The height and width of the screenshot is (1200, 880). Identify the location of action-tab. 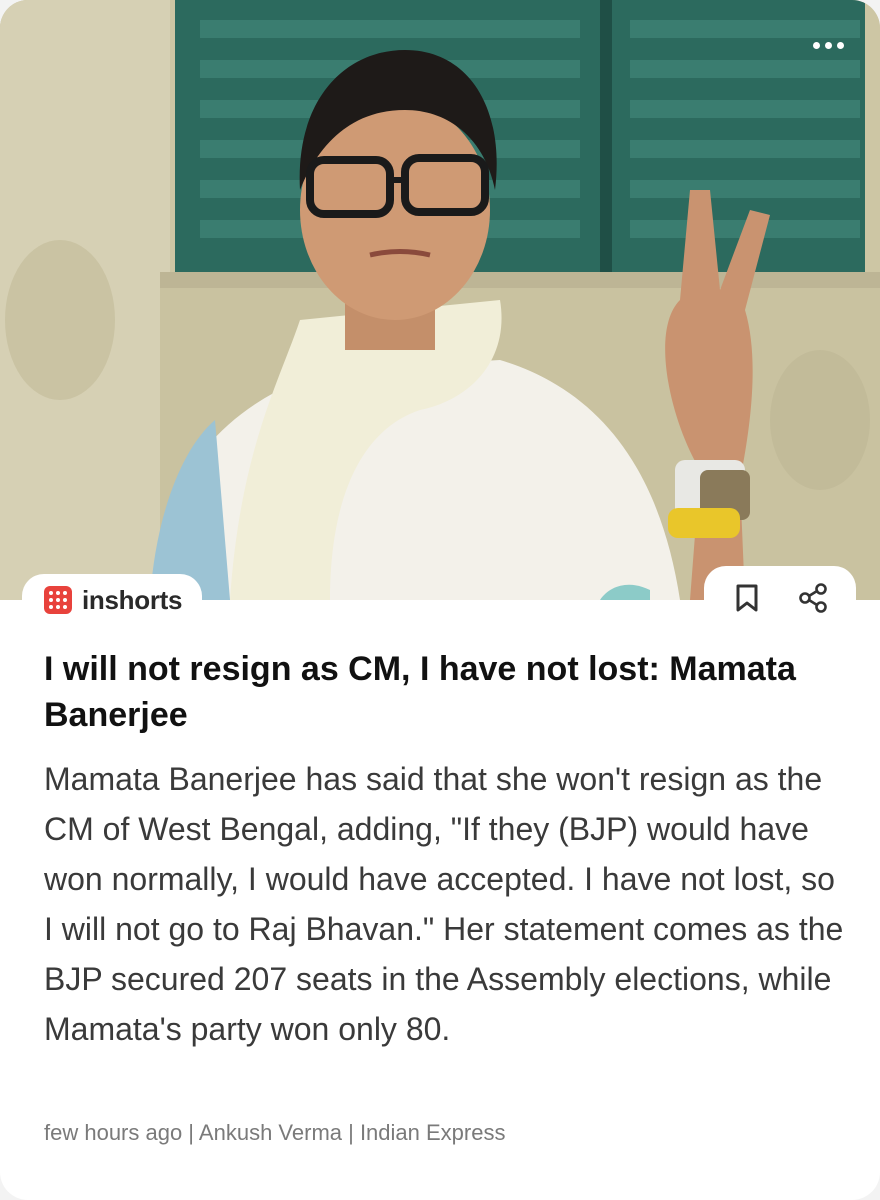
(780, 598).